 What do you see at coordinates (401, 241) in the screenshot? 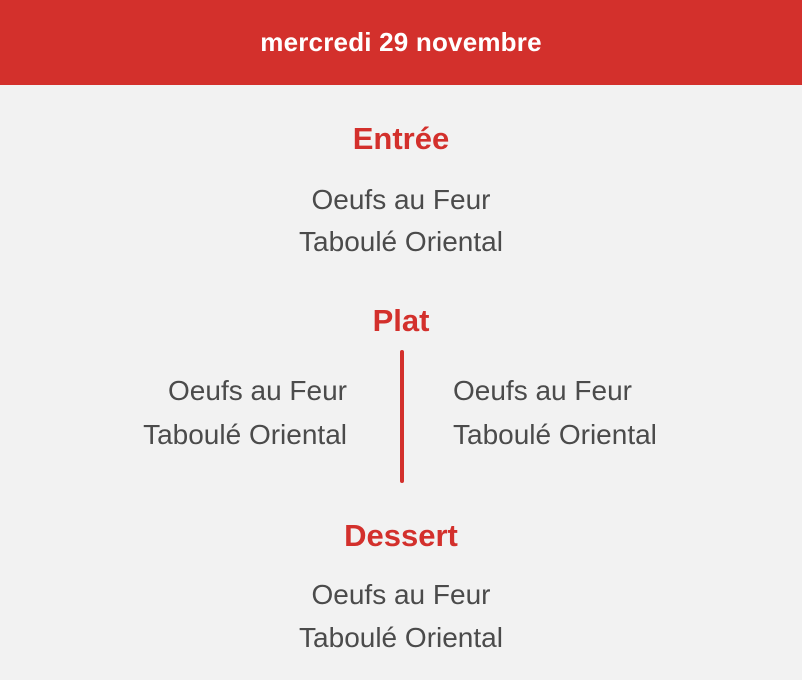
I see `entree-item-2: Taboulé Oriental` at bounding box center [401, 241].